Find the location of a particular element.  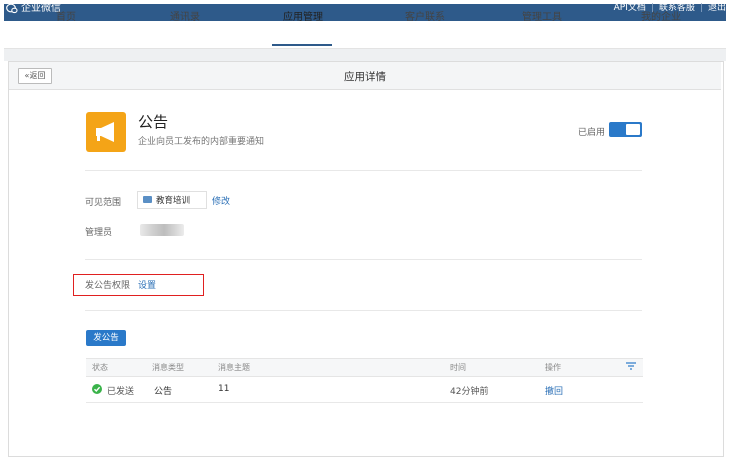

post-permission-label: 发公告权限 is located at coordinates (108, 286).